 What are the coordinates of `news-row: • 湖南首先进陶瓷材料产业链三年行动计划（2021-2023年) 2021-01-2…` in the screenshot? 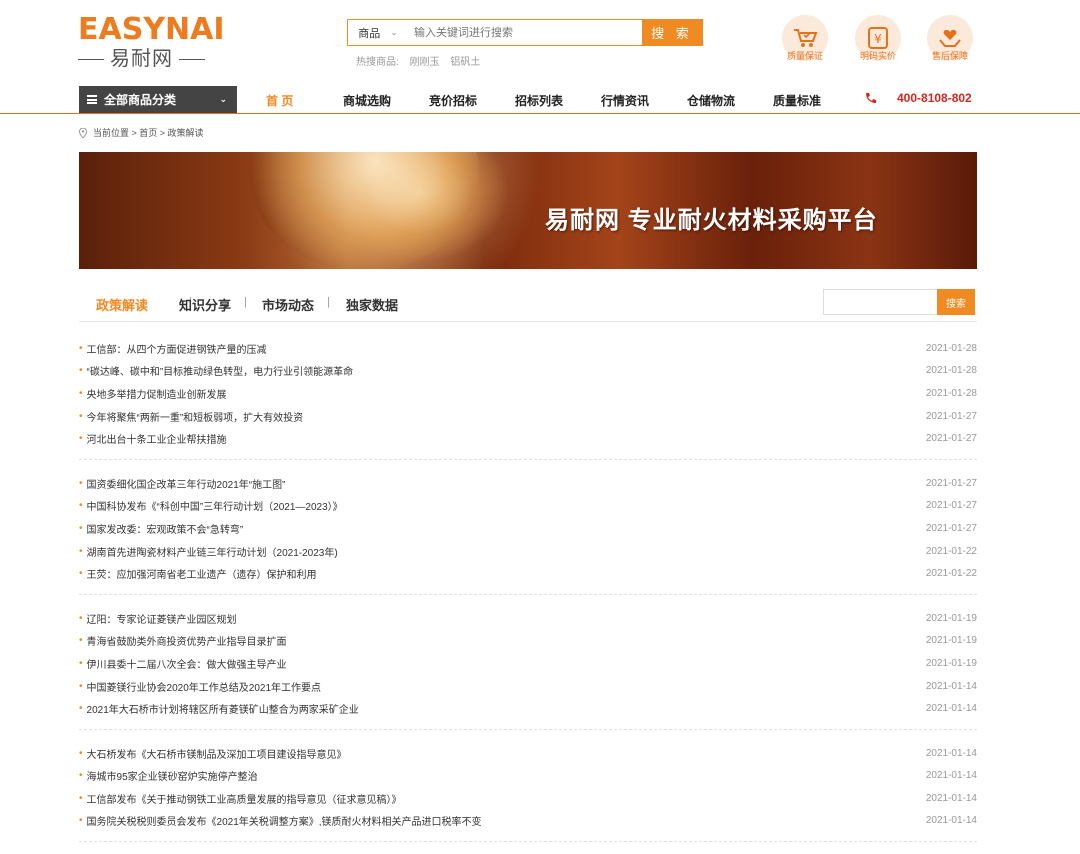 It's located at (528, 551).